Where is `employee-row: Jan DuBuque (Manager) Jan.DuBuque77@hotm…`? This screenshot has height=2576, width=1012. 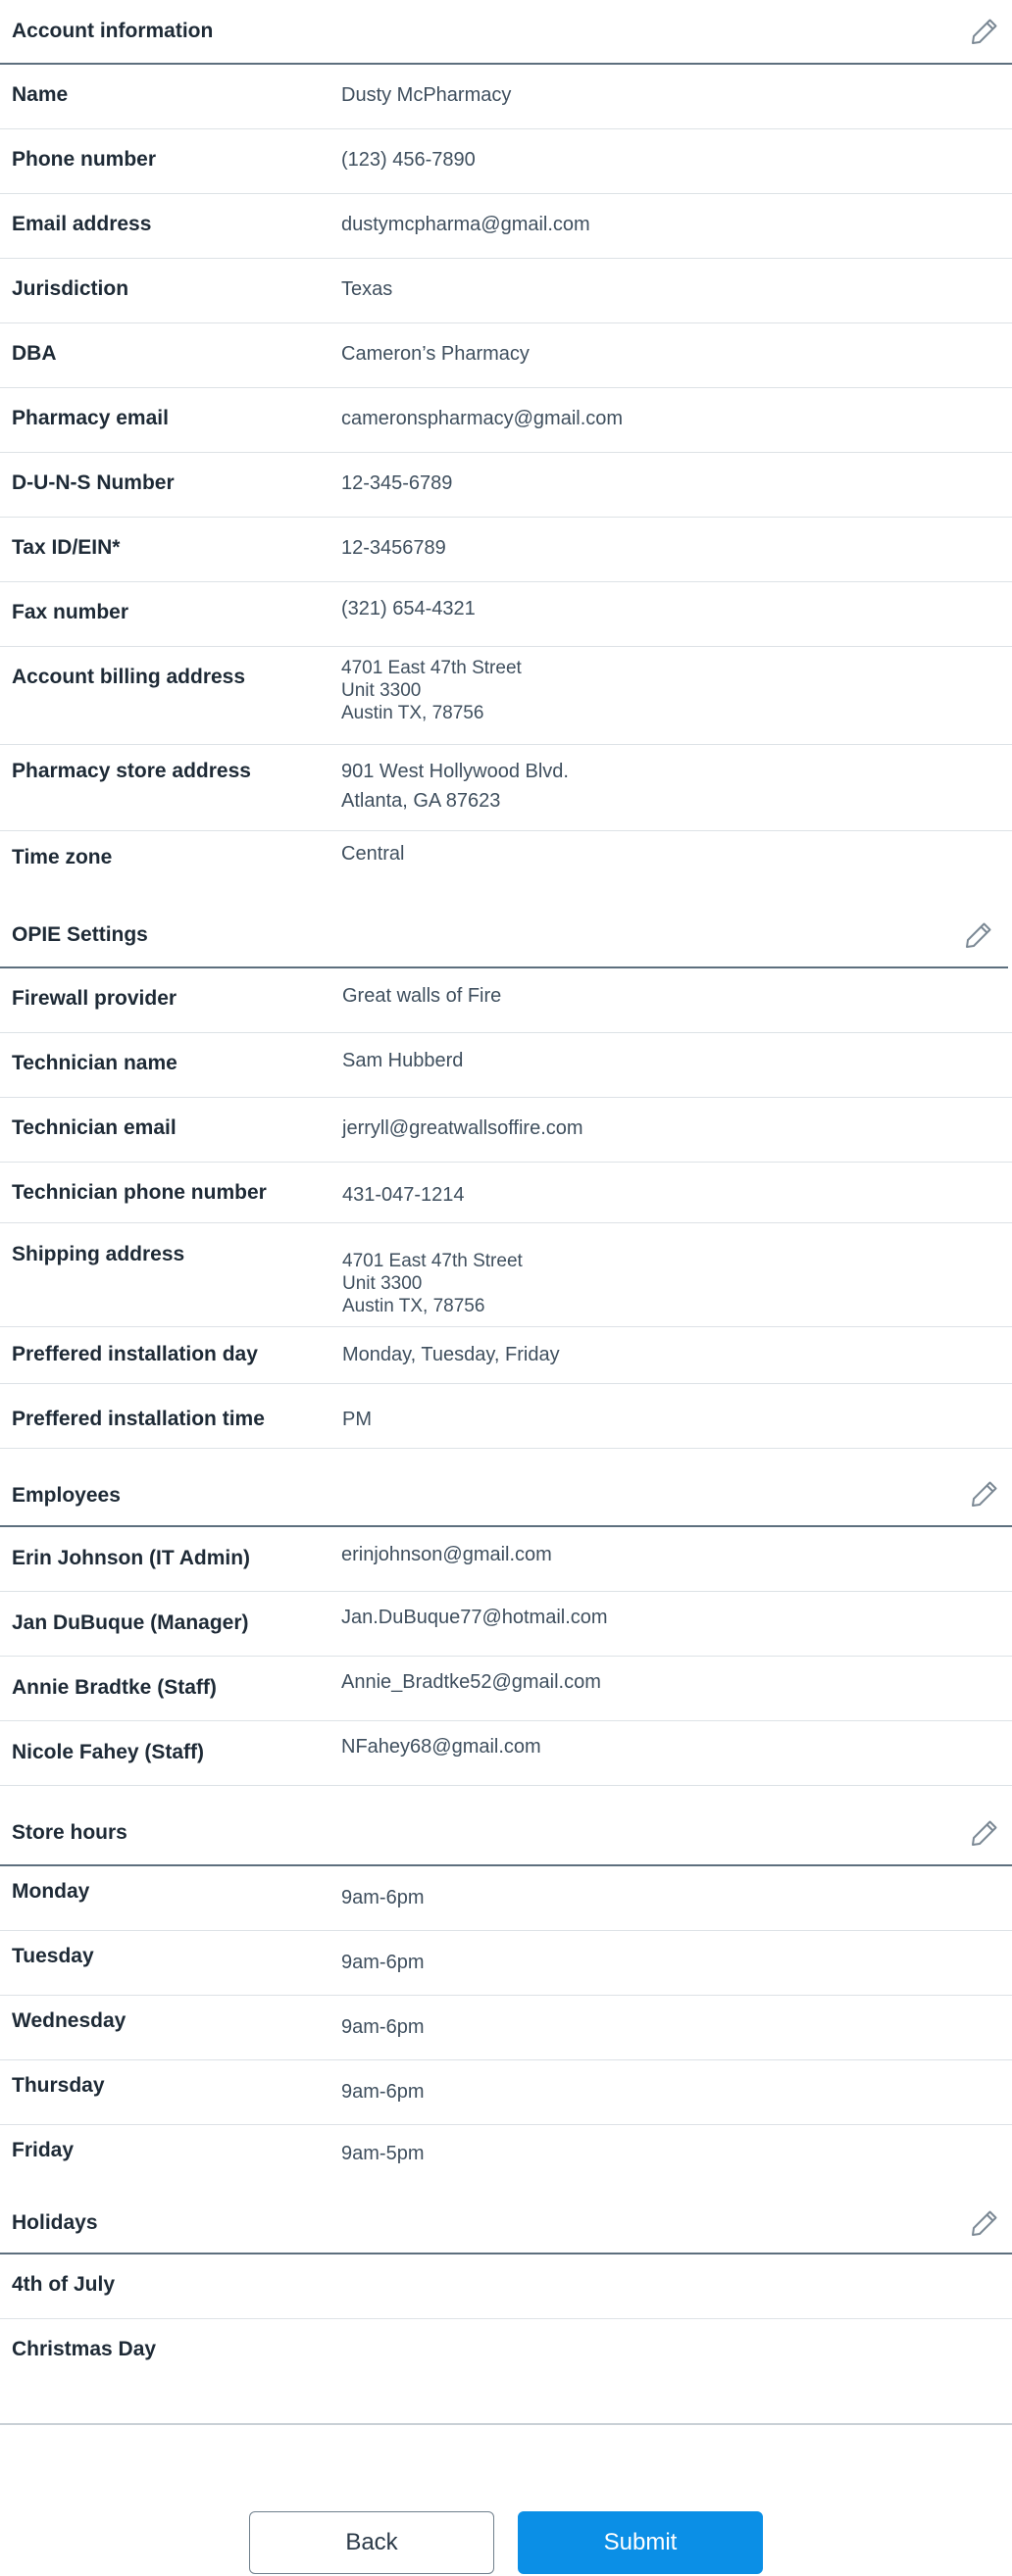 employee-row: Jan DuBuque (Manager) Jan.DuBuque77@hotm… is located at coordinates (506, 1624).